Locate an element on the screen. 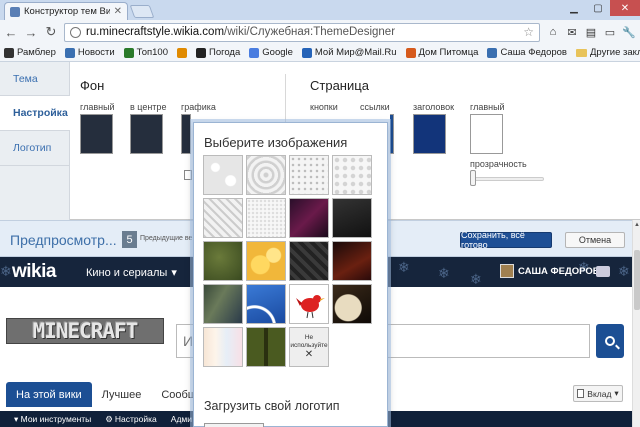 The height and width of the screenshot is (427, 640). page-info-icon is located at coordinates (75, 32).